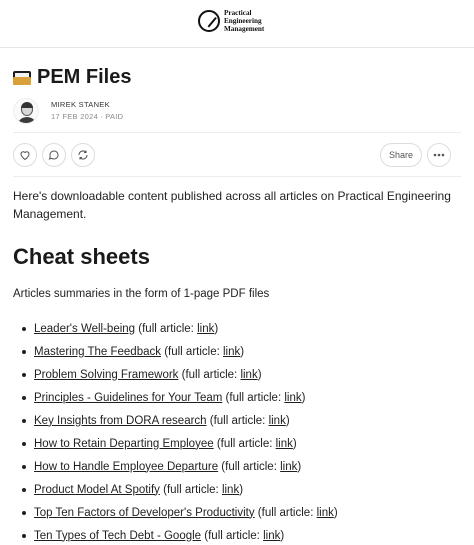  I want to click on list-item: Leader's Well-being (full article: link), so click(180, 328).